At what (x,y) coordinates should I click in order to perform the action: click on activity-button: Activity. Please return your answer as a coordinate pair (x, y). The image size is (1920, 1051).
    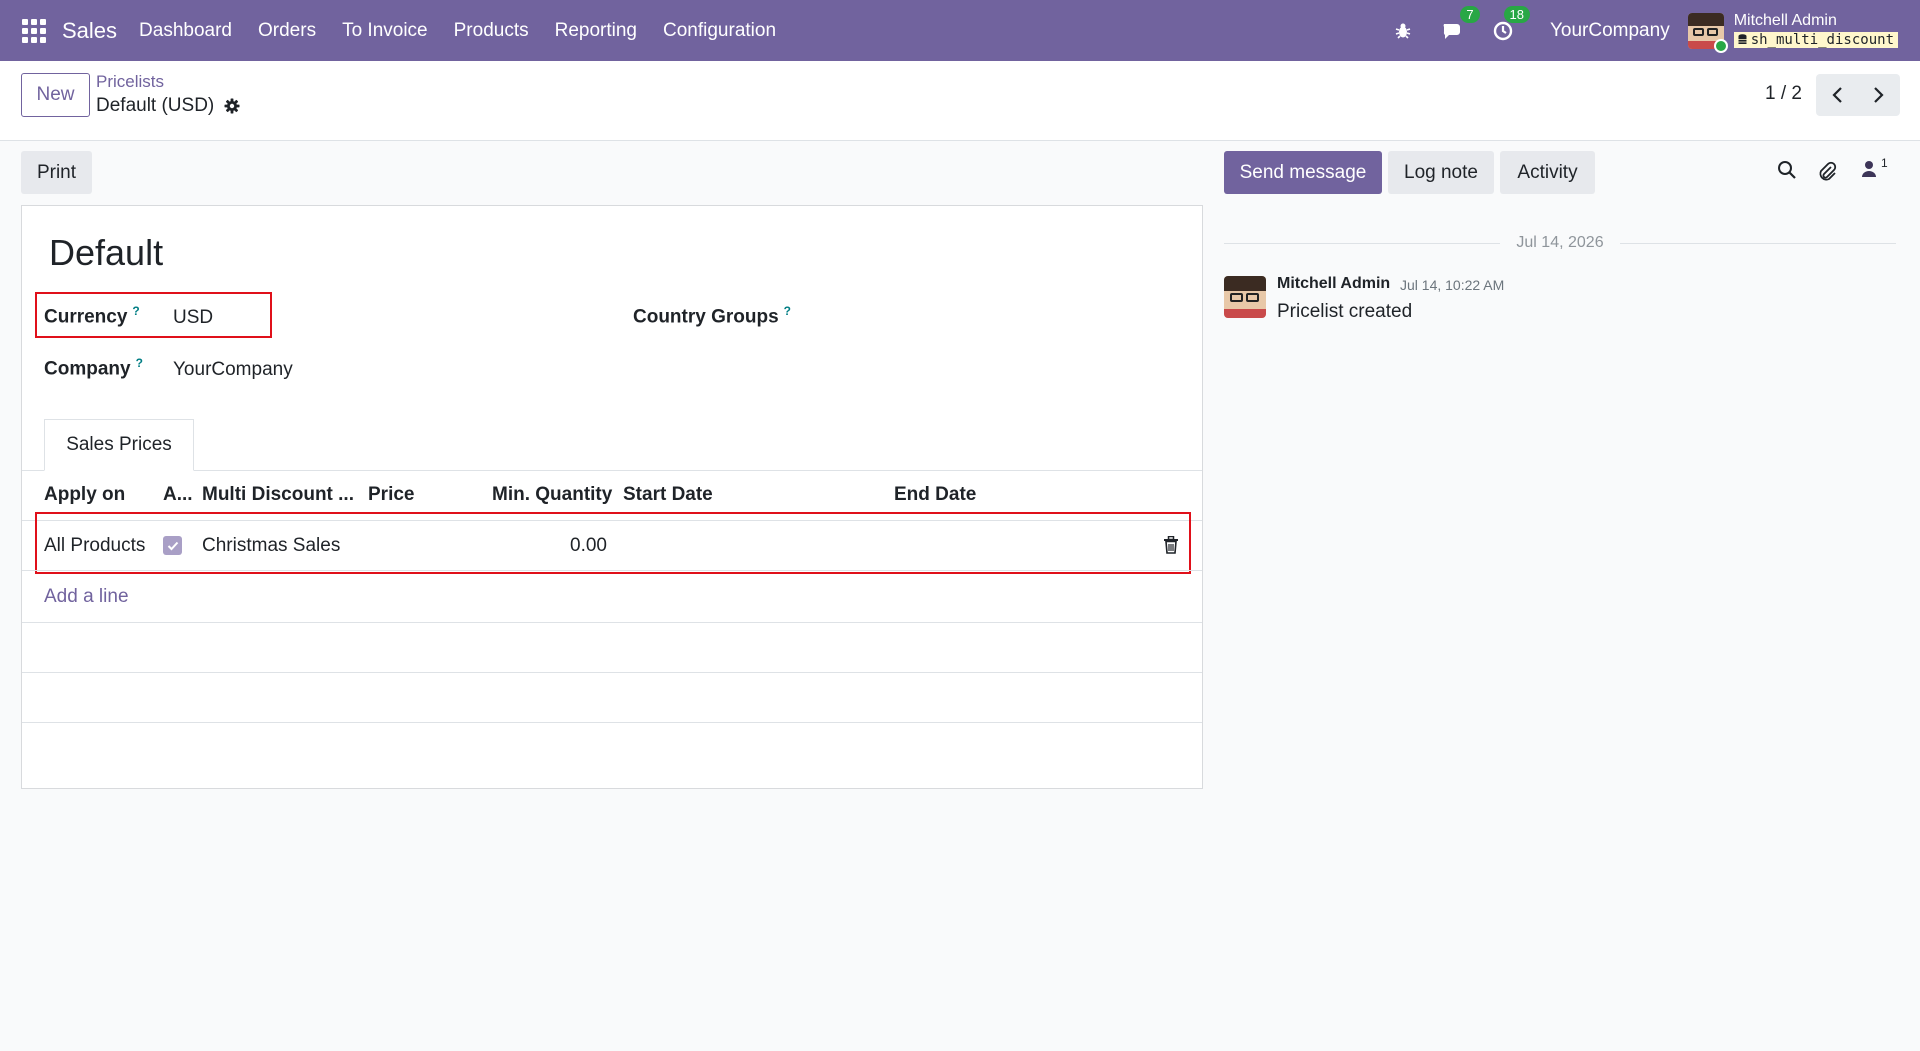
    Looking at the image, I should click on (1547, 172).